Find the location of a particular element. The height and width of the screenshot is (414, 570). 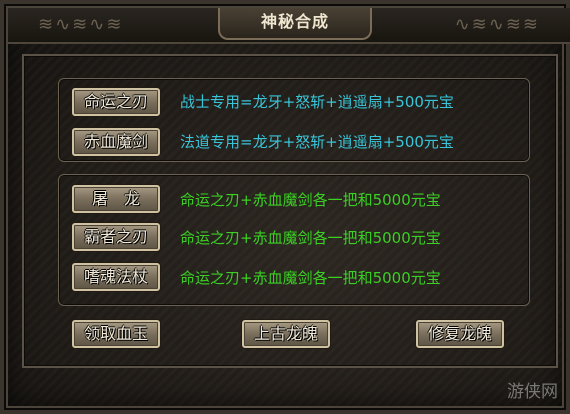

title-bar: ≋∿≋∿≋ 神秘合成 ∿≋∿≋≋ is located at coordinates (289, 26).